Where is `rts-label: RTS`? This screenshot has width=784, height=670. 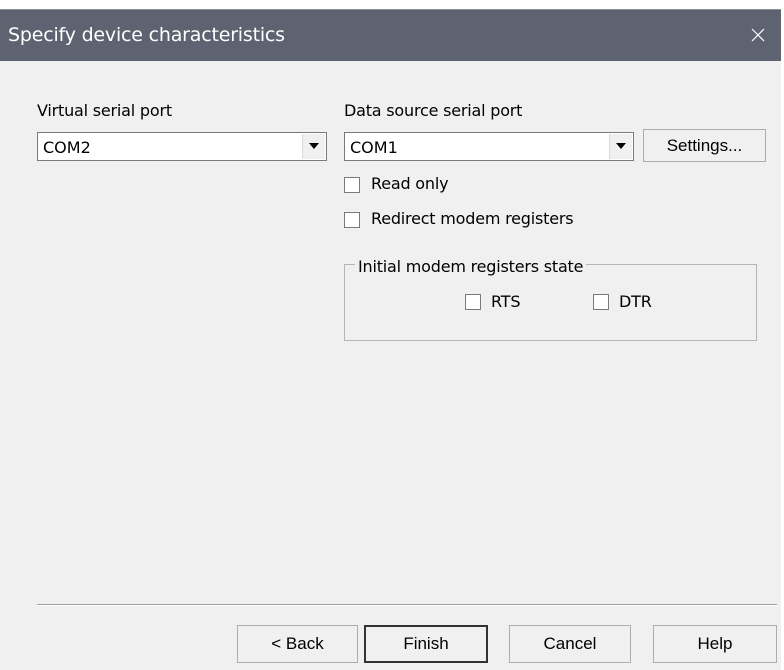 rts-label: RTS is located at coordinates (505, 301).